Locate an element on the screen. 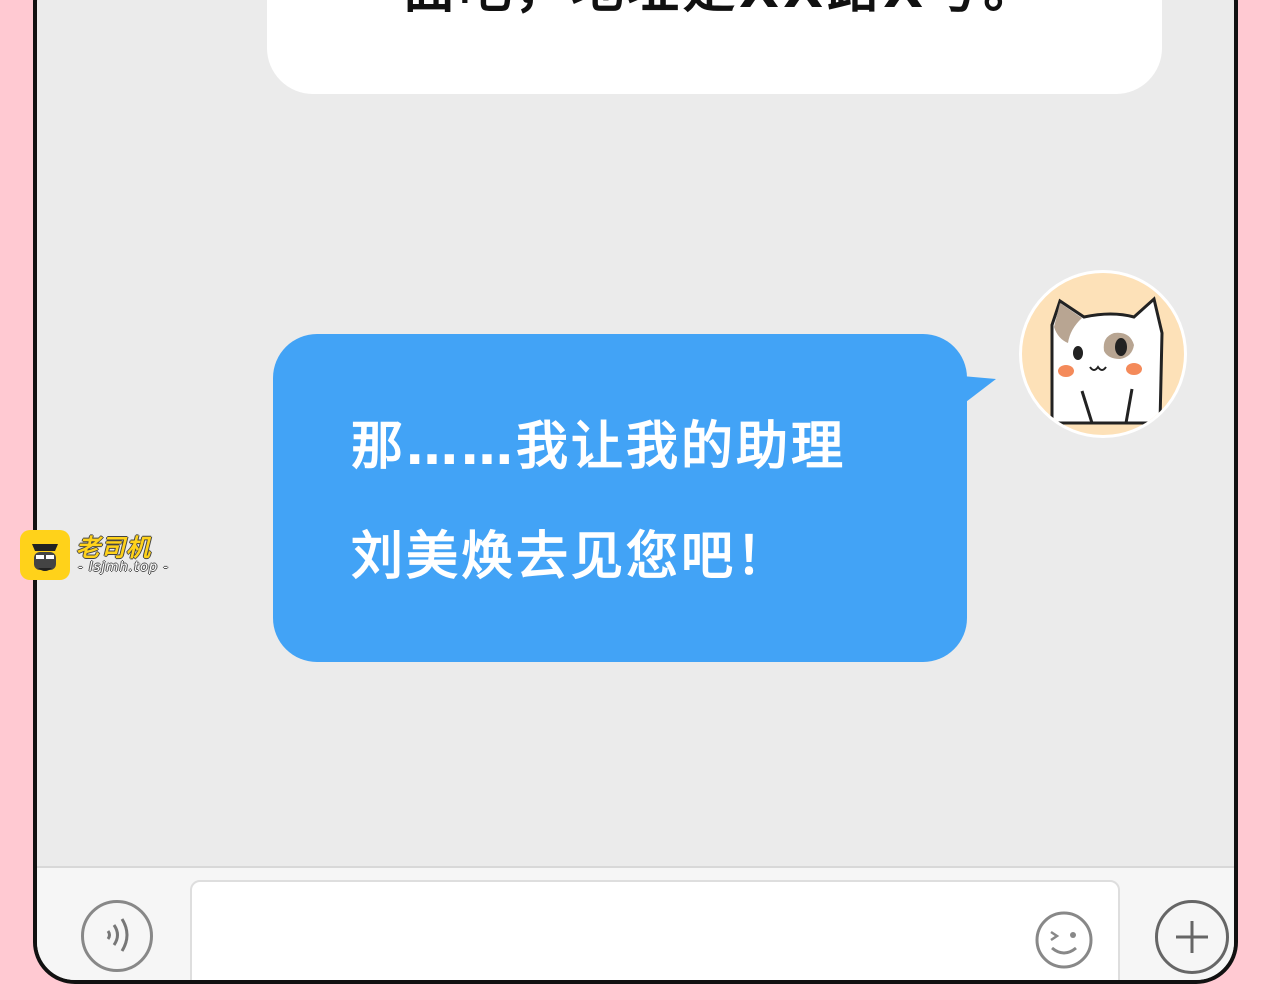 This screenshot has width=1280, height=1000. avatar is located at coordinates (1103, 354).